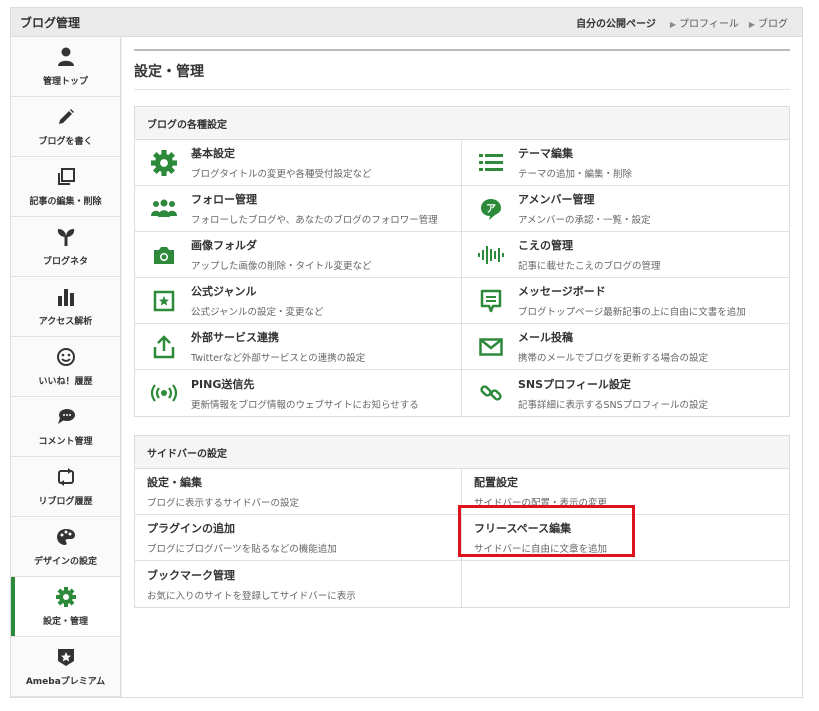 The image size is (819, 711). What do you see at coordinates (491, 255) in the screenshot?
I see `voice-wave-icon` at bounding box center [491, 255].